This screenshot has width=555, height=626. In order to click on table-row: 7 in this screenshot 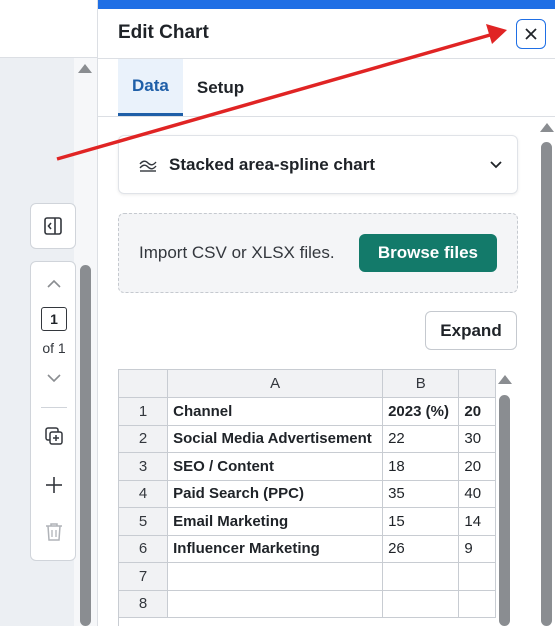, I will do `click(307, 576)`.